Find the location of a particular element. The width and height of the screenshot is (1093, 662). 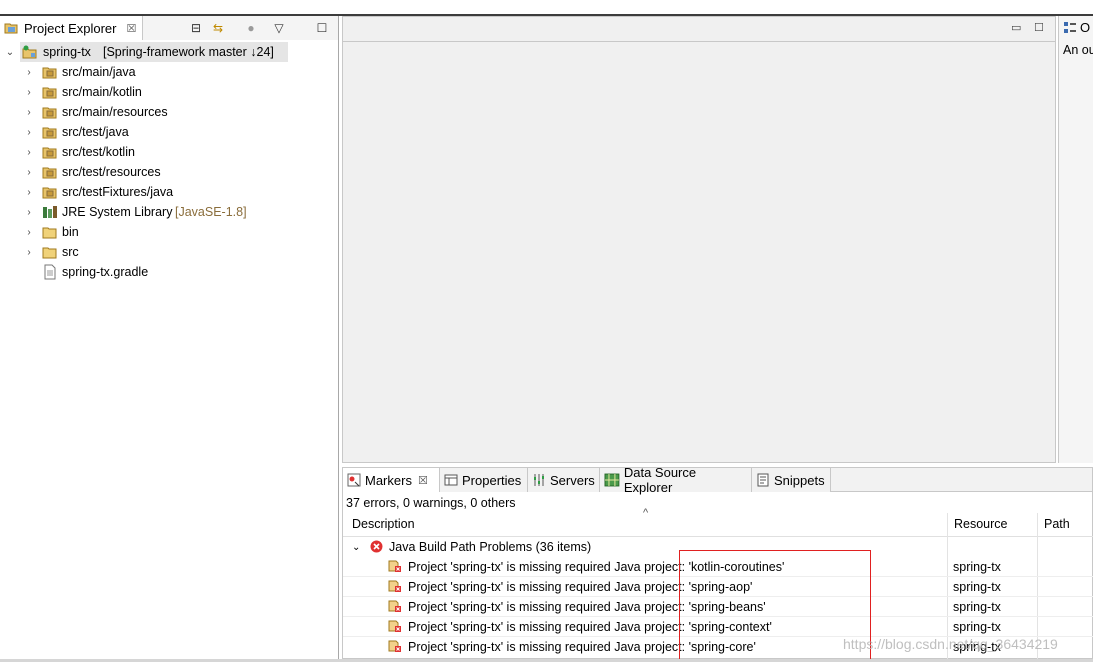

outline-view: O An ou is located at coordinates (1075, 239).